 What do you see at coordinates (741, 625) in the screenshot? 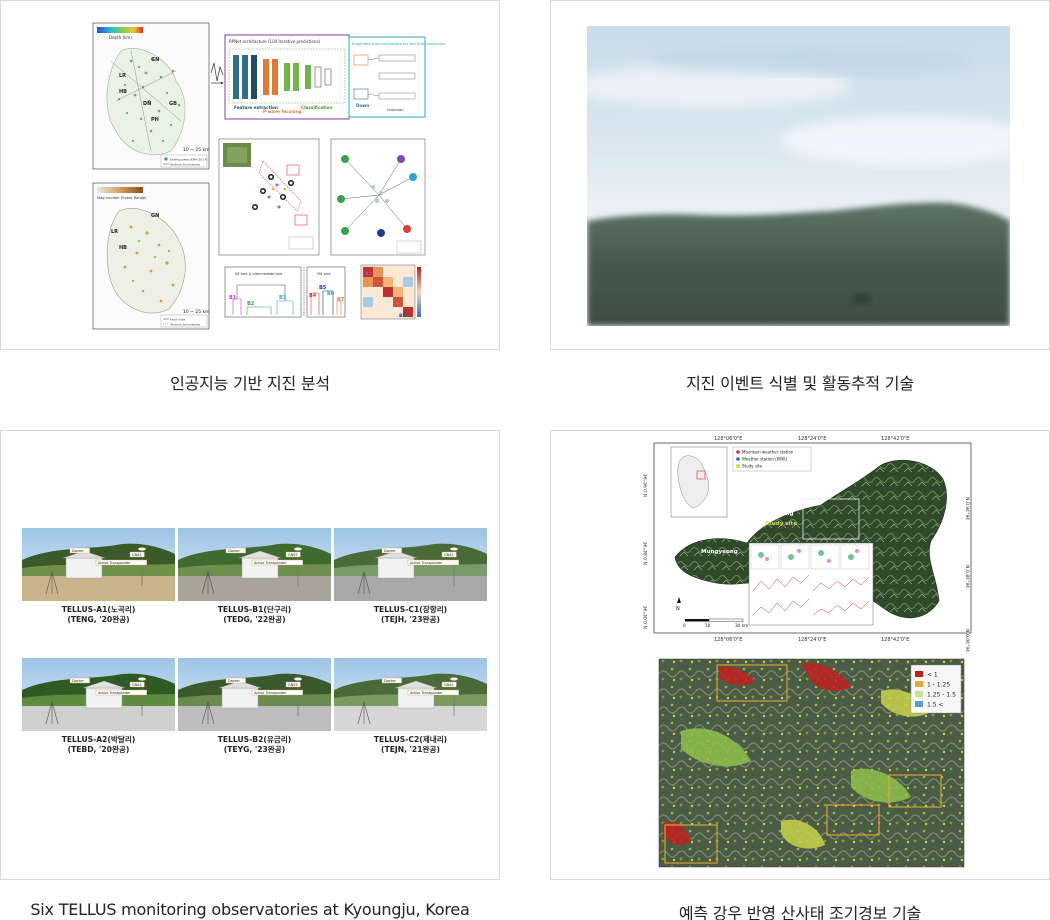
I see `scale-thirty: 30 km` at bounding box center [741, 625].